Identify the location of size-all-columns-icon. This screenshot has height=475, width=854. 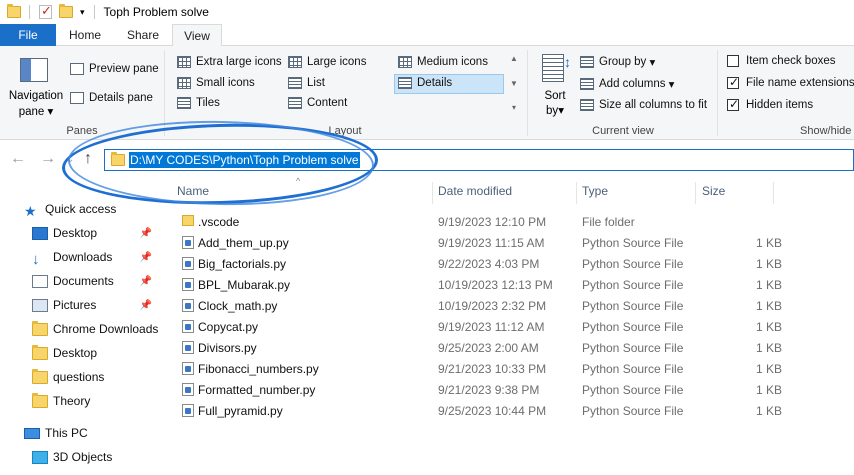
(587, 105).